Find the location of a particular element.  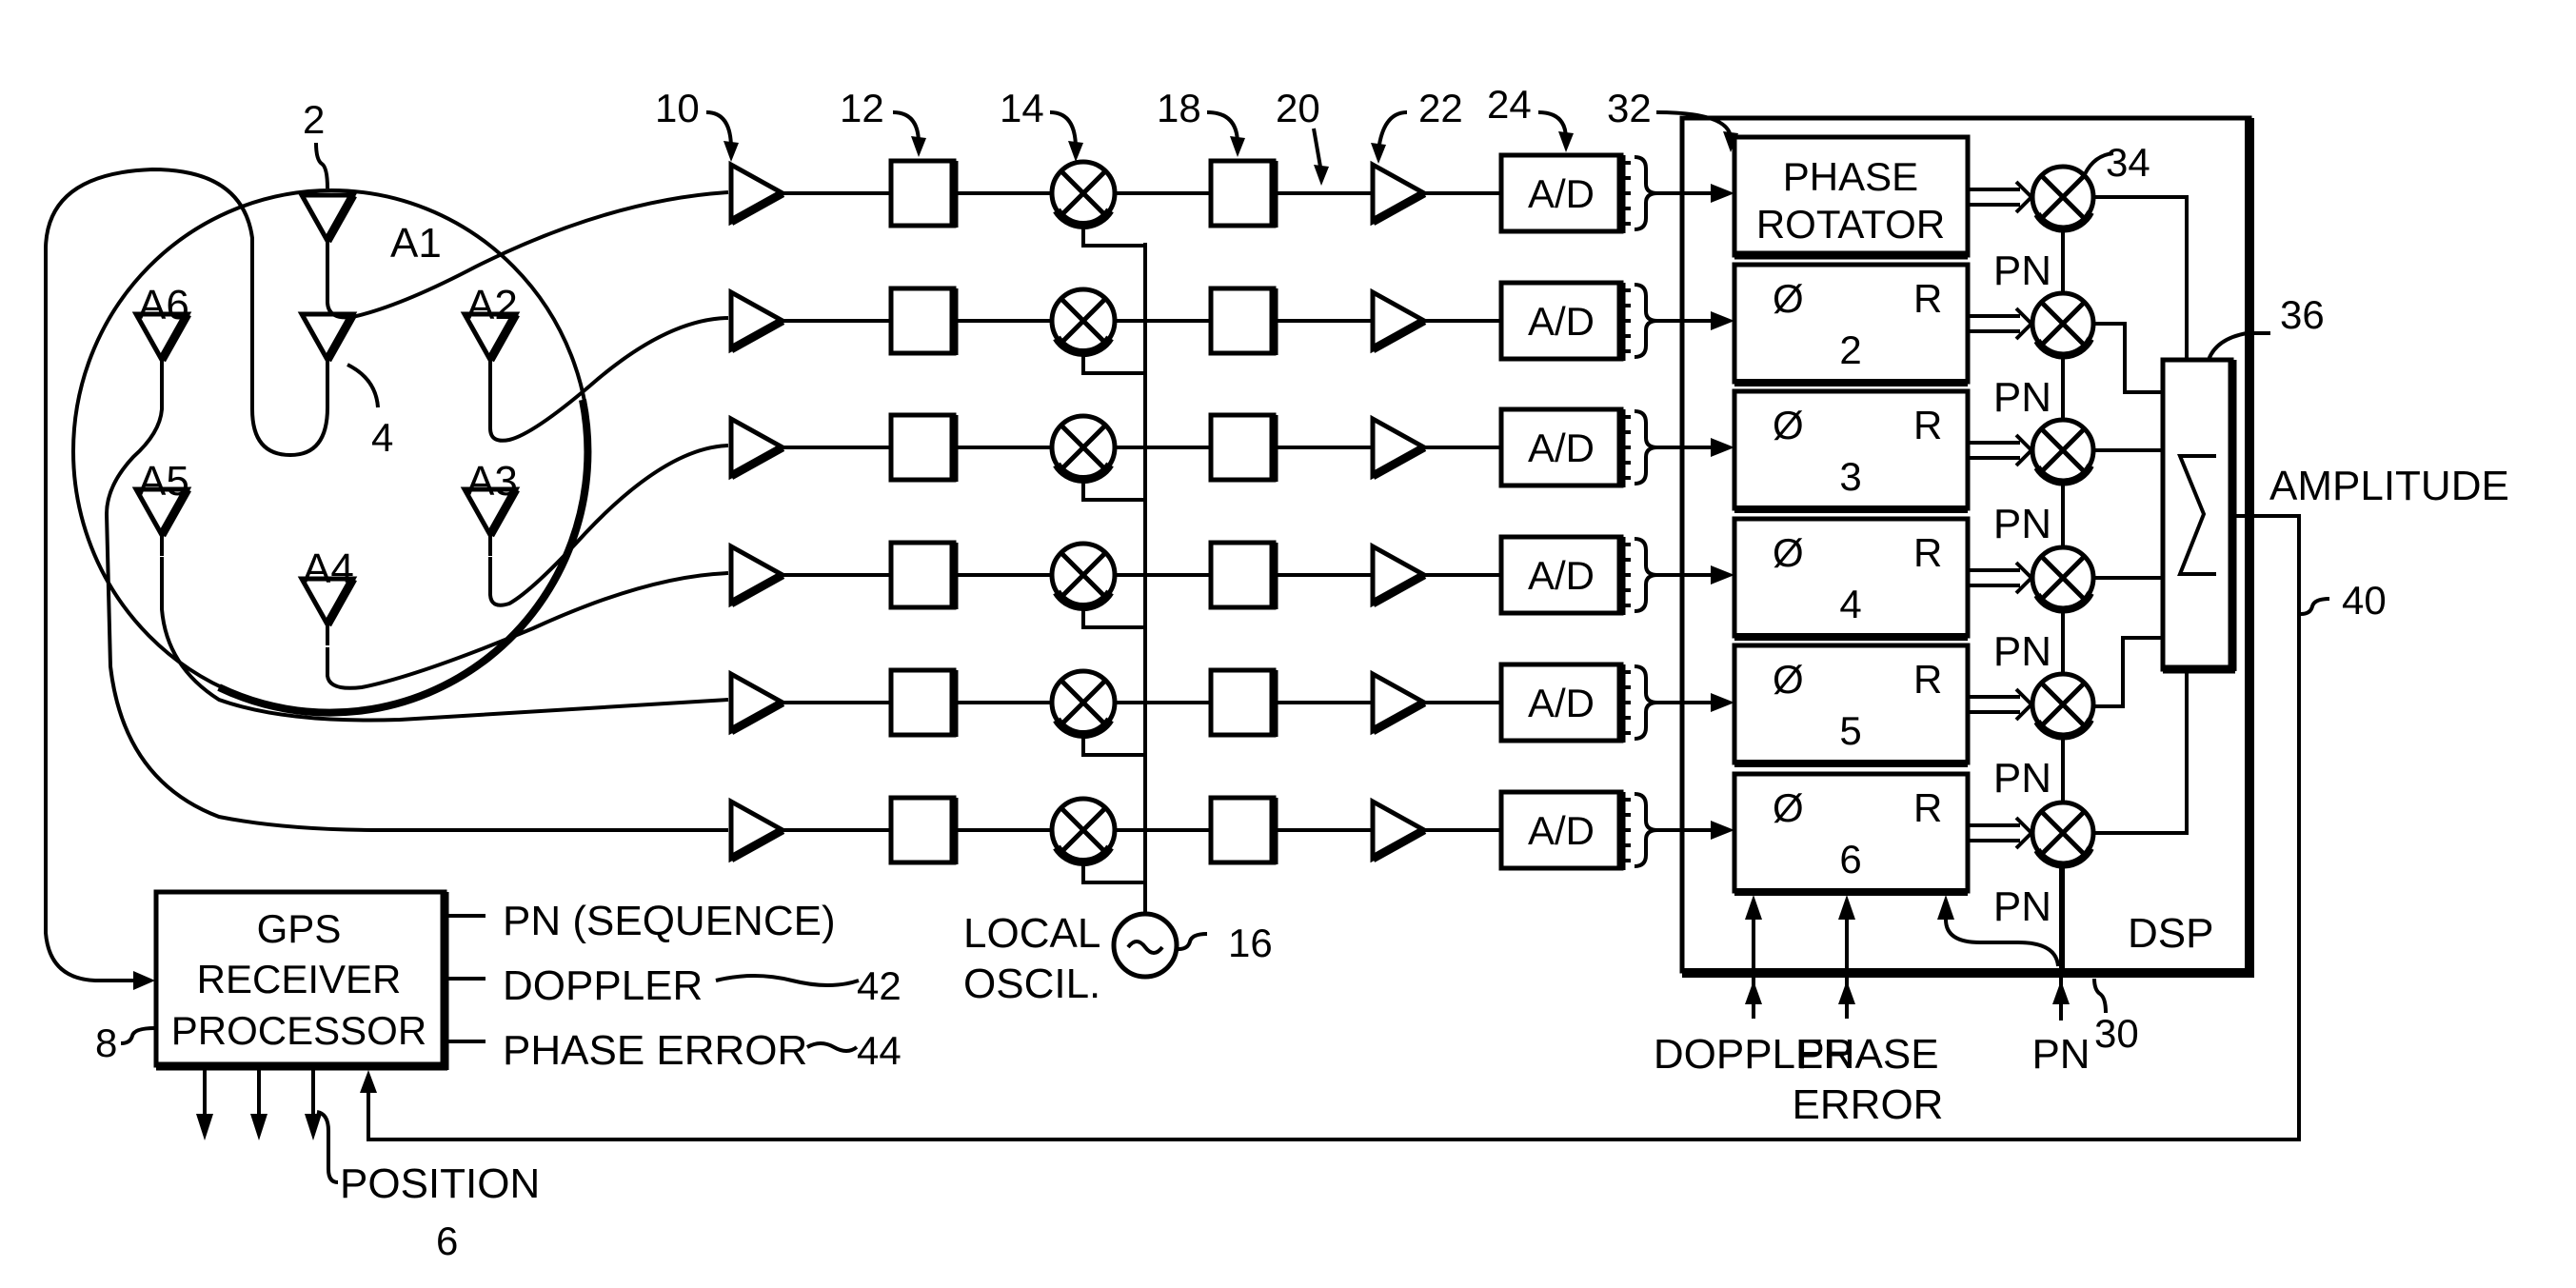

arrowhead-gps-in is located at coordinates (144, 980).